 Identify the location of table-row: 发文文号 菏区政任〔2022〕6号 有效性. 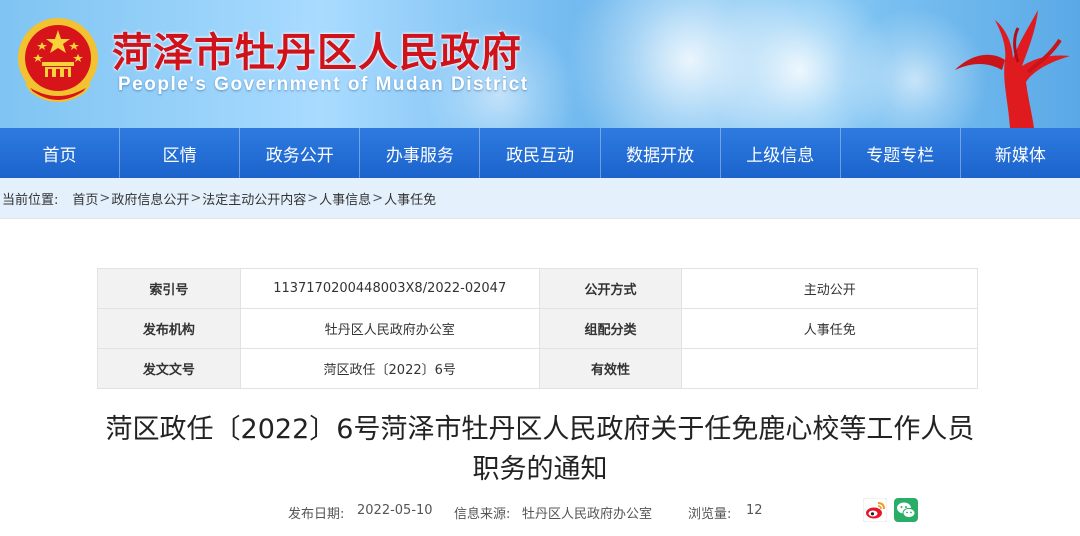
(537, 368).